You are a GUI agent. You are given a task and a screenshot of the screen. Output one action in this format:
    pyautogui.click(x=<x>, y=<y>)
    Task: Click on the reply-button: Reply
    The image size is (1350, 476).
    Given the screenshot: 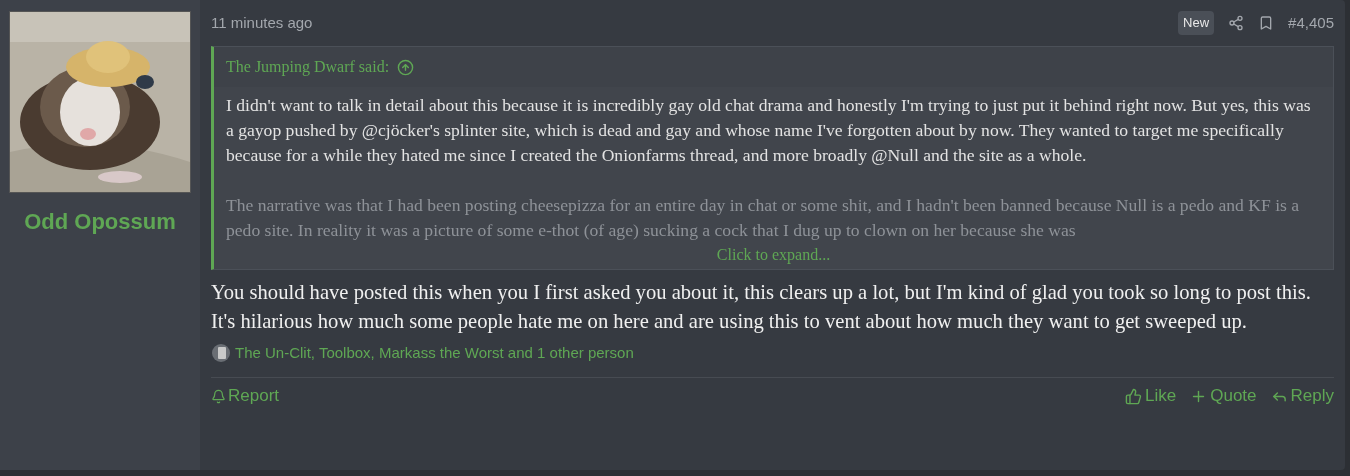 What is the action you would take?
    pyautogui.click(x=1302, y=396)
    